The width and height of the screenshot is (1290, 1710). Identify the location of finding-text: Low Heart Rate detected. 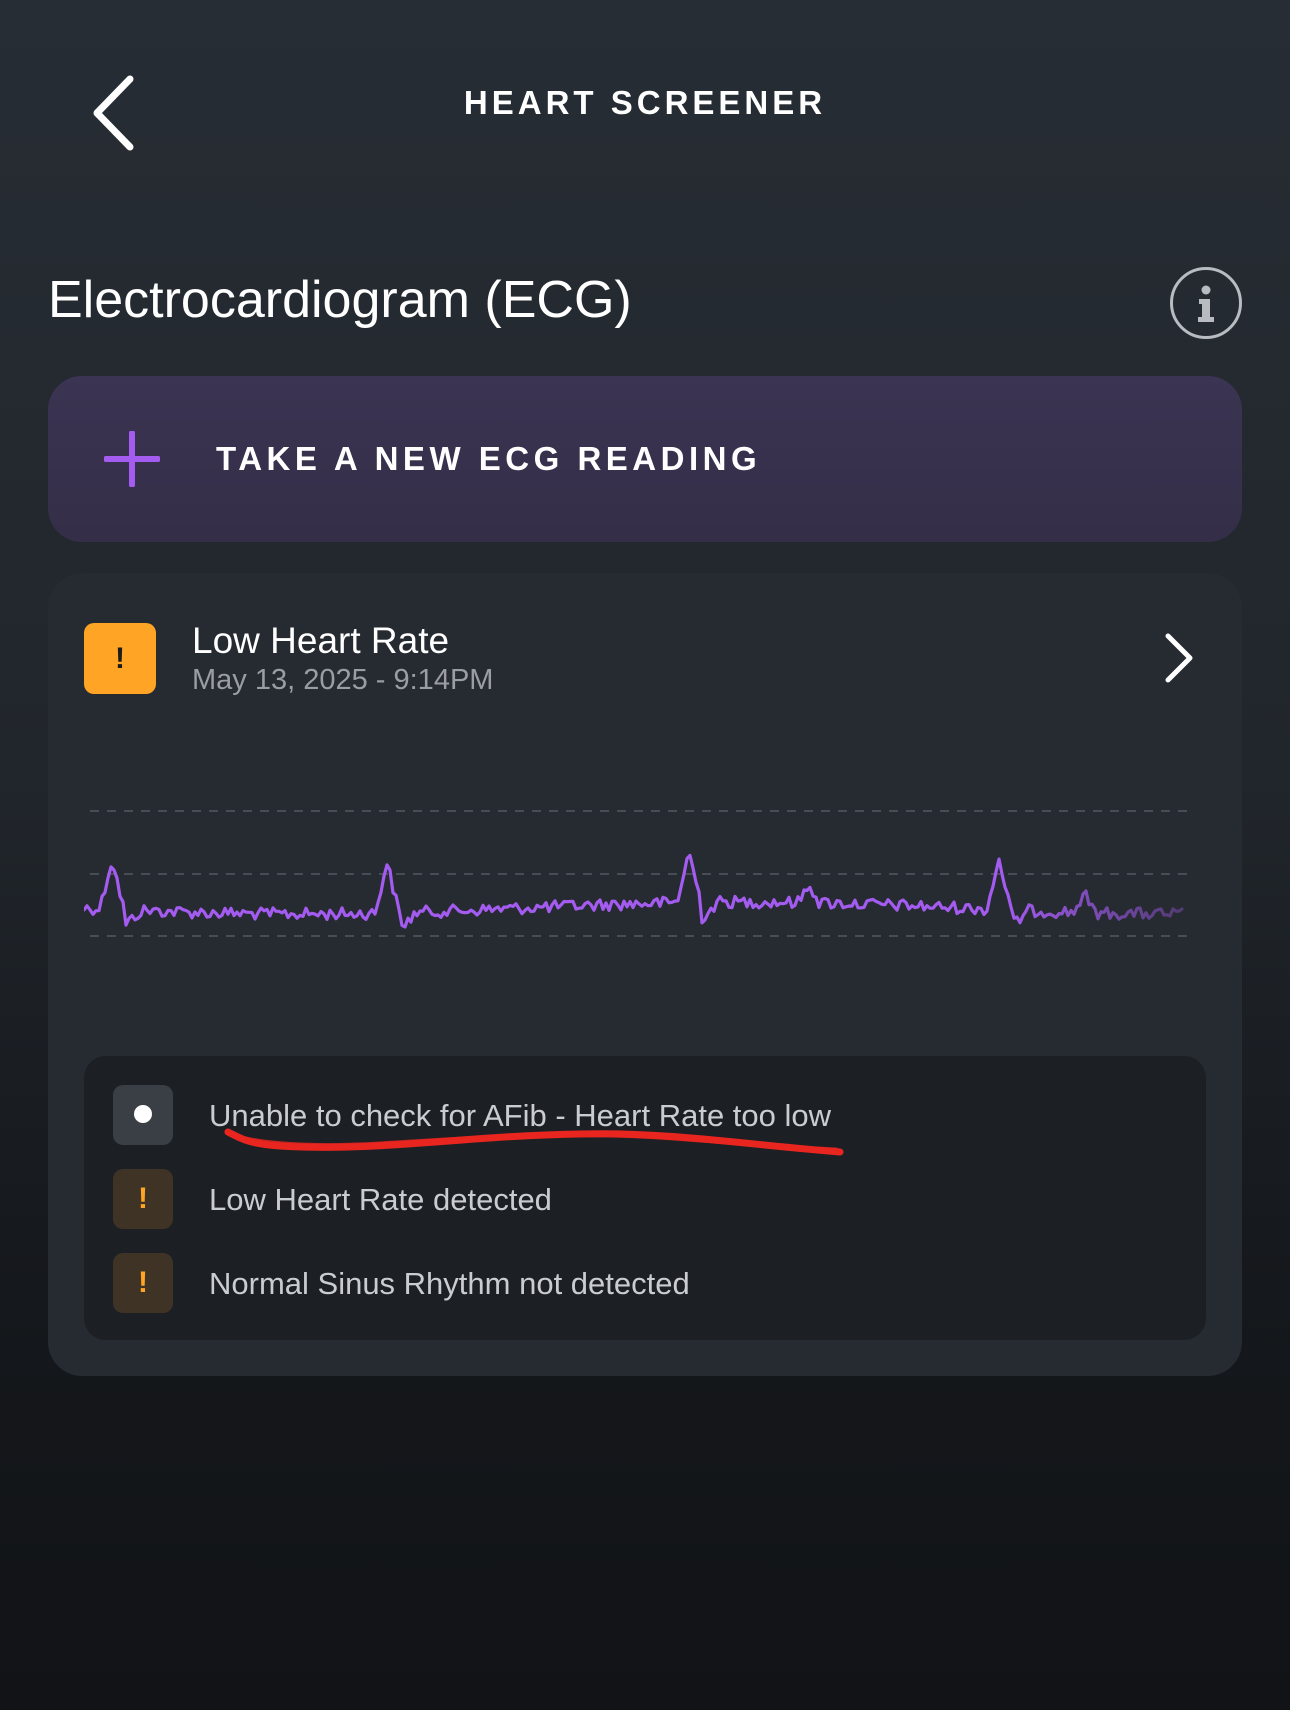
(380, 1199).